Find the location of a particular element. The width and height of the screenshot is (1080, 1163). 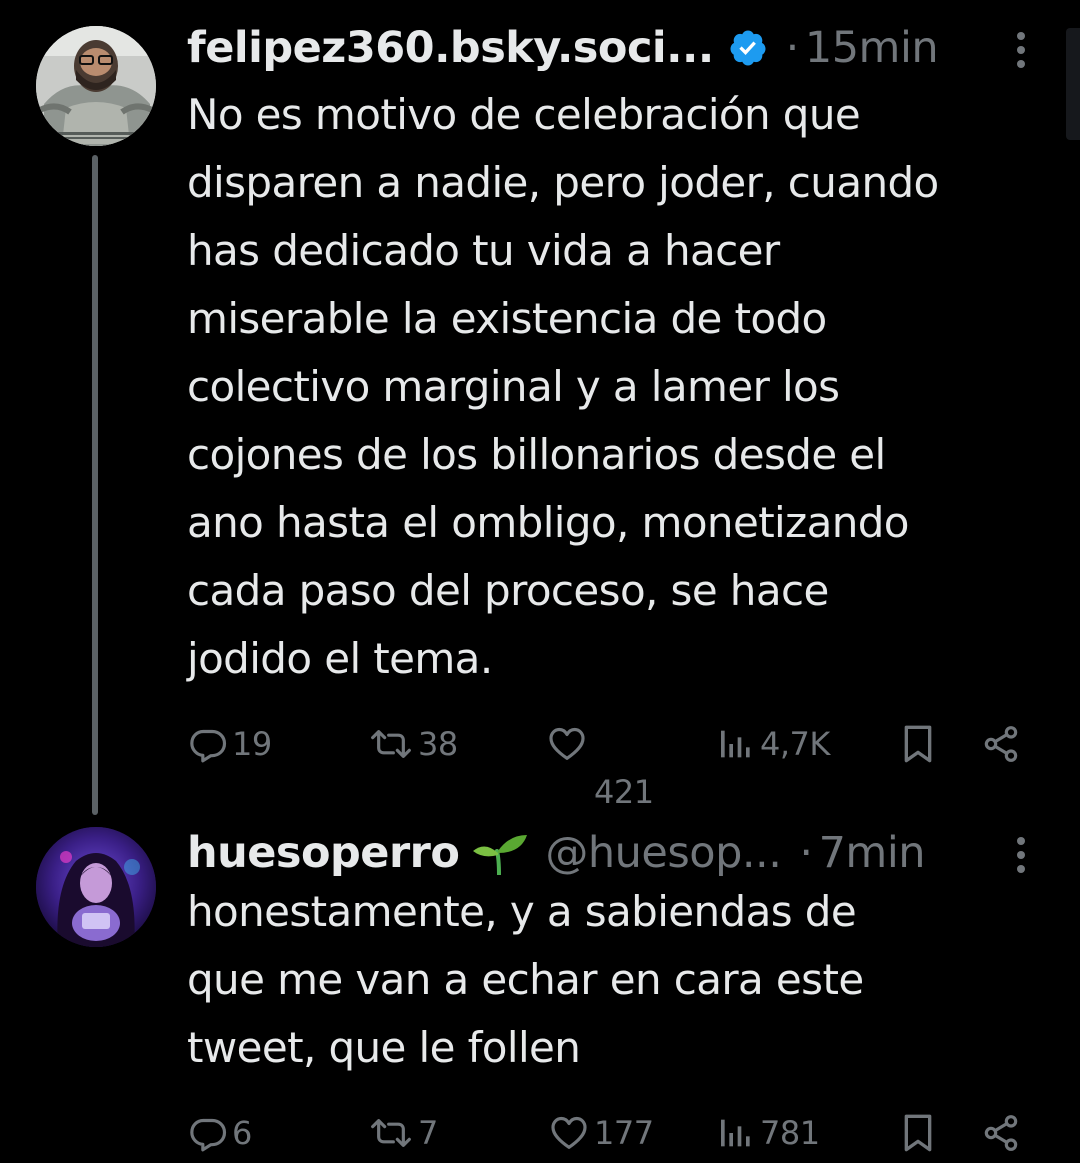

retweet-count: 38 is located at coordinates (438, 744).